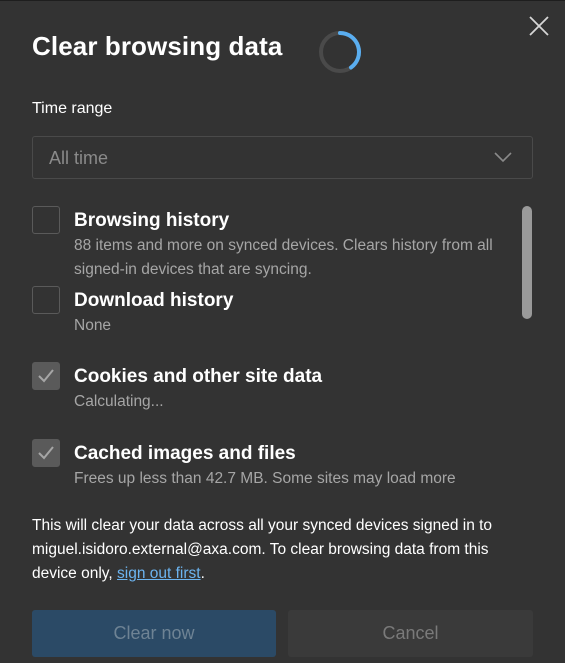 The width and height of the screenshot is (565, 663). Describe the element at coordinates (202, 573) in the screenshot. I see `sync-notice-suffix: .` at that location.